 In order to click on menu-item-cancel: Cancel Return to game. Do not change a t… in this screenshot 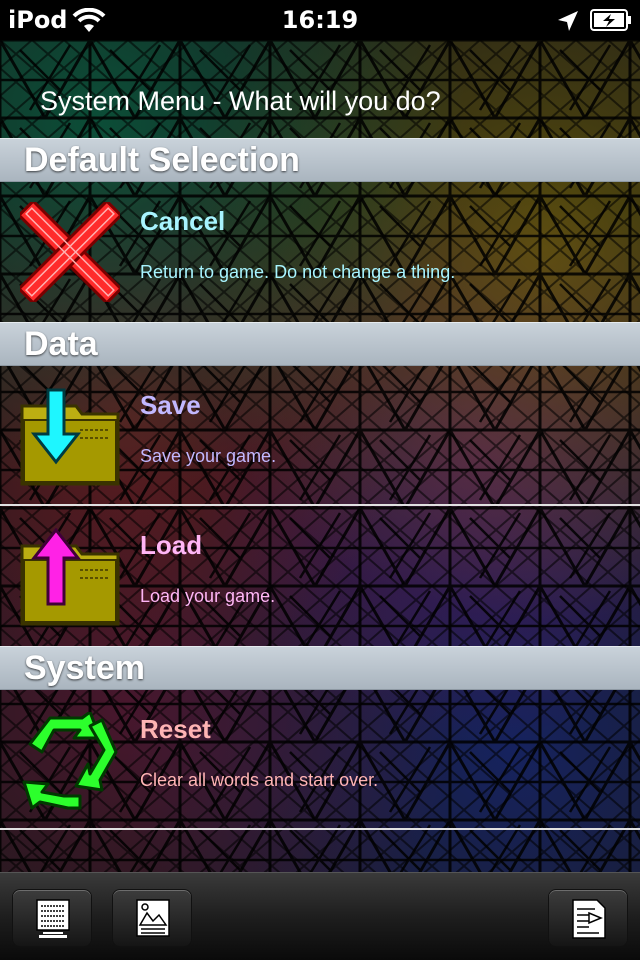, I will do `click(320, 252)`.